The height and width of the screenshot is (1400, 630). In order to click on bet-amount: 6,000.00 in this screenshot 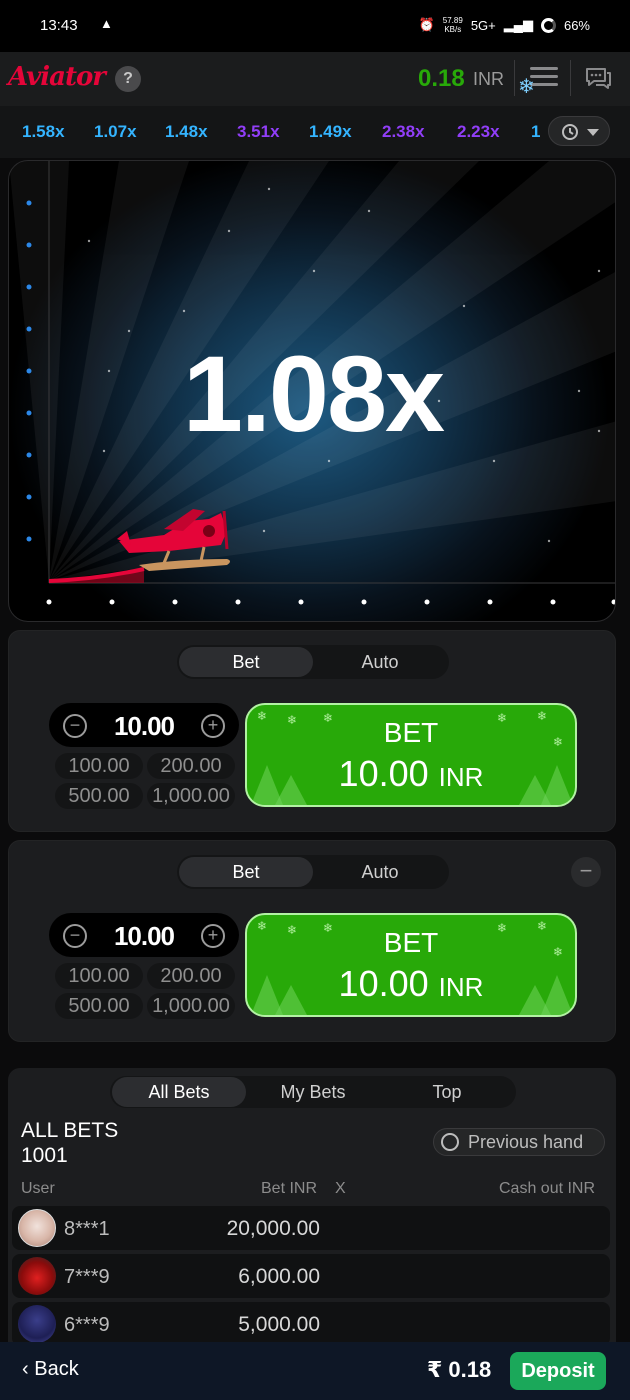, I will do `click(279, 1276)`.